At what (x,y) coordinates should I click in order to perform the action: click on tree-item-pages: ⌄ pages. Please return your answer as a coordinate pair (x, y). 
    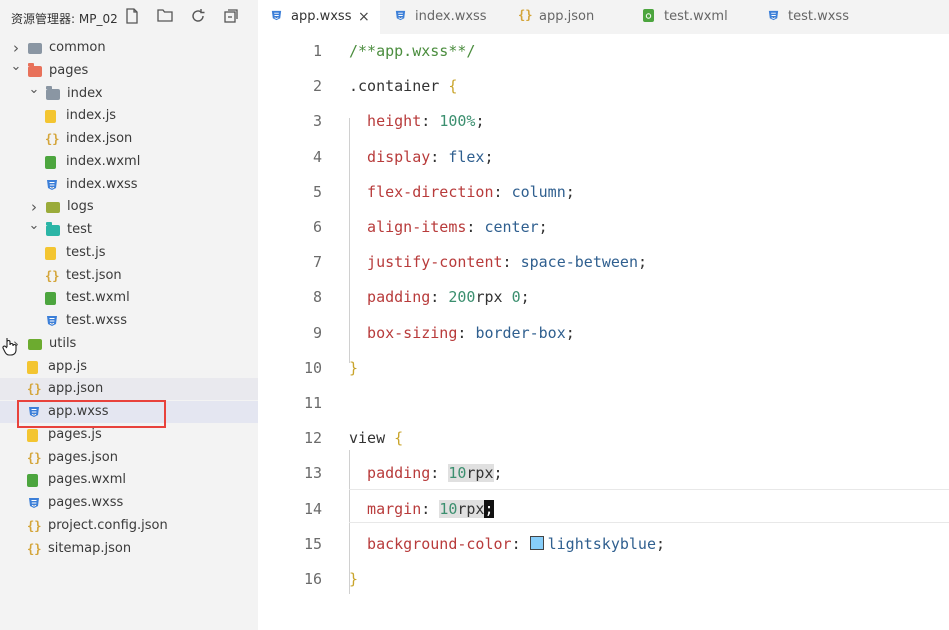
    Looking at the image, I should click on (129, 70).